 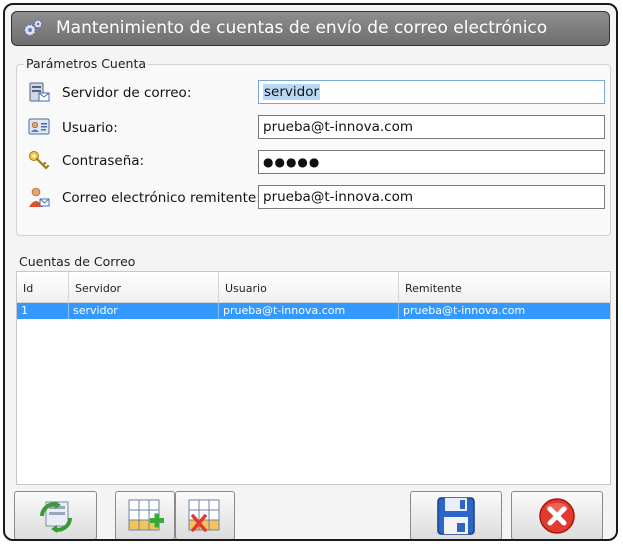 I want to click on delete-row-icon, so click(x=204, y=515).